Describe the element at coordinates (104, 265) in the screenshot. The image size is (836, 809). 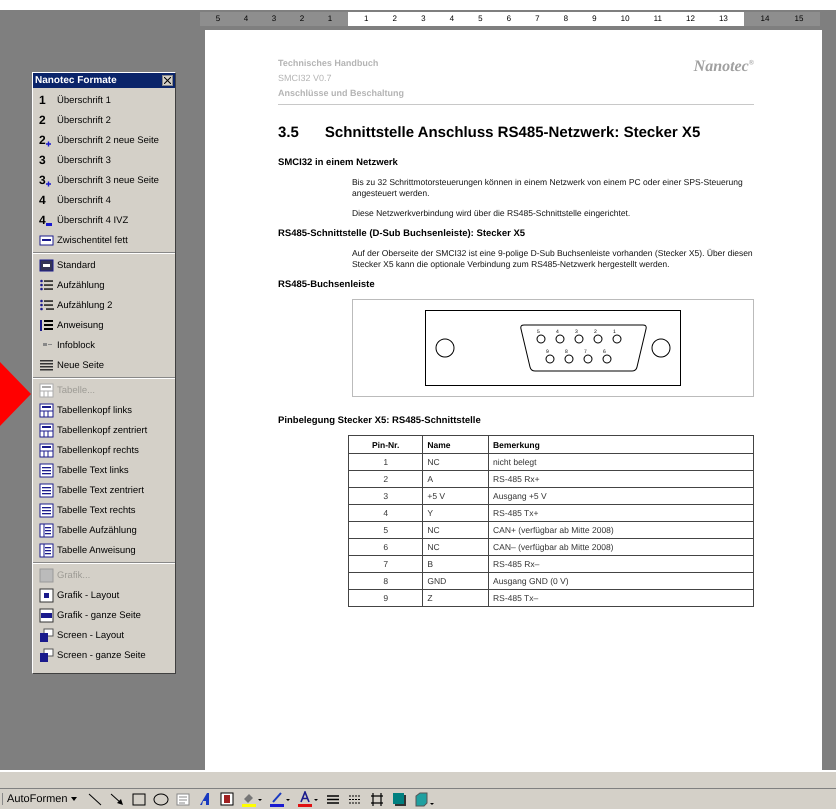
I see `format-item: Standard` at that location.